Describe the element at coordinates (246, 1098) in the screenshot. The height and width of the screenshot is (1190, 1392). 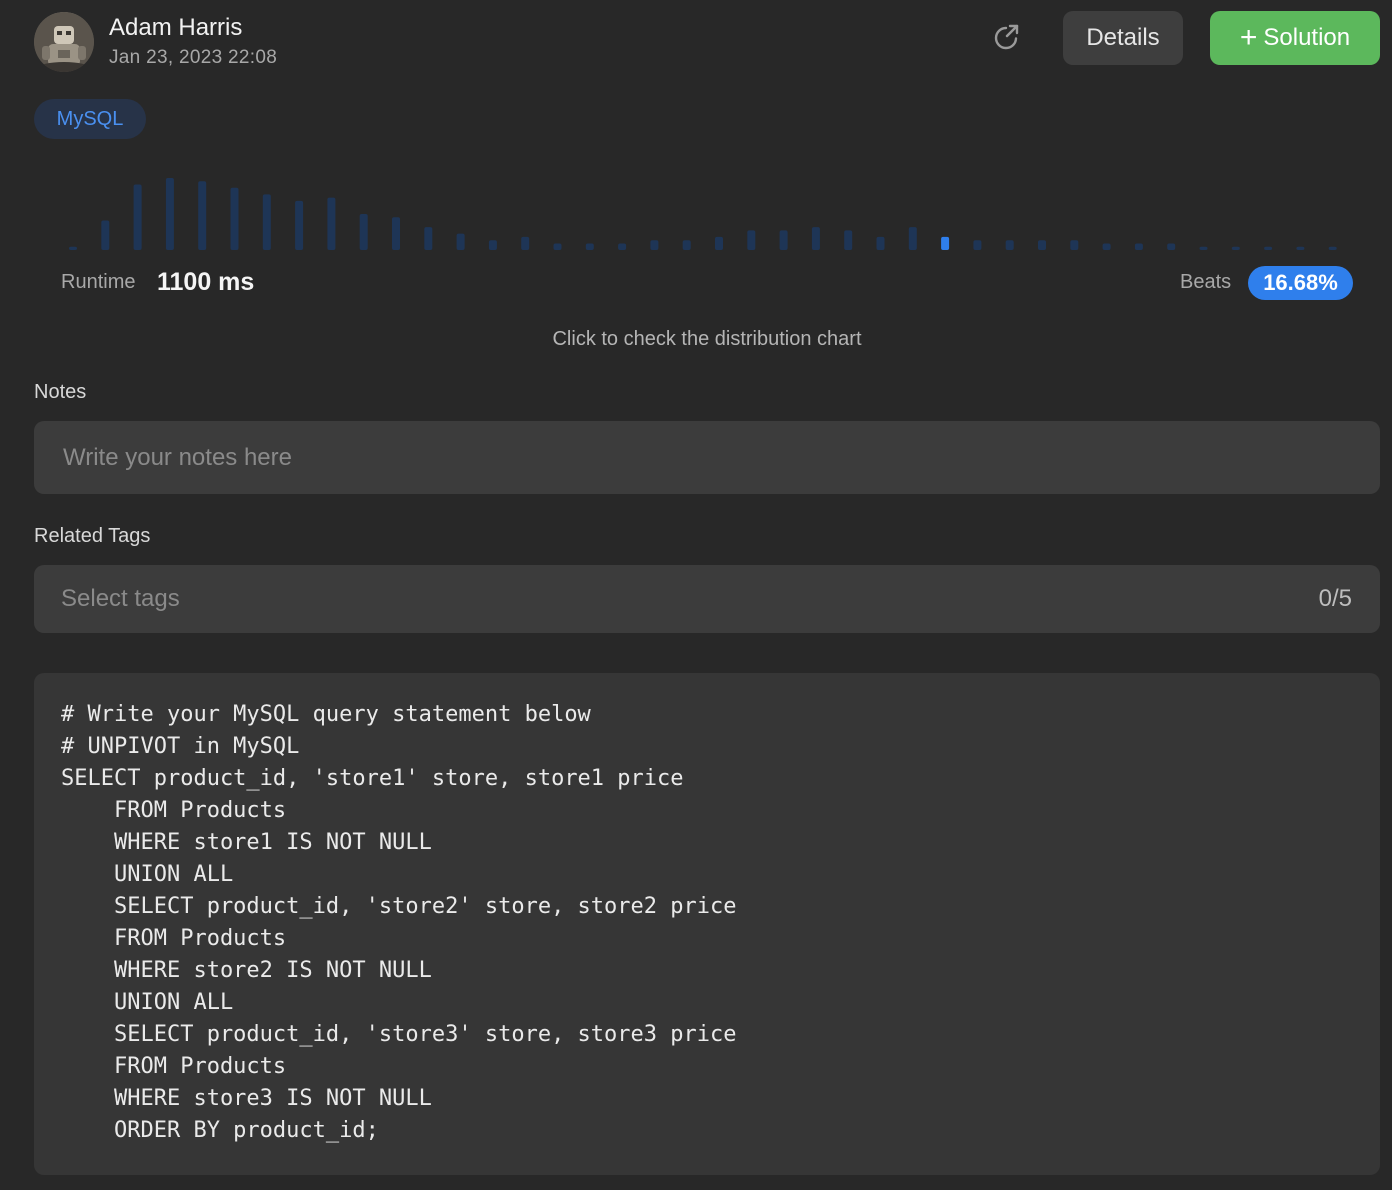
I see `code-line: WHERE store3 IS NOT NULL` at that location.